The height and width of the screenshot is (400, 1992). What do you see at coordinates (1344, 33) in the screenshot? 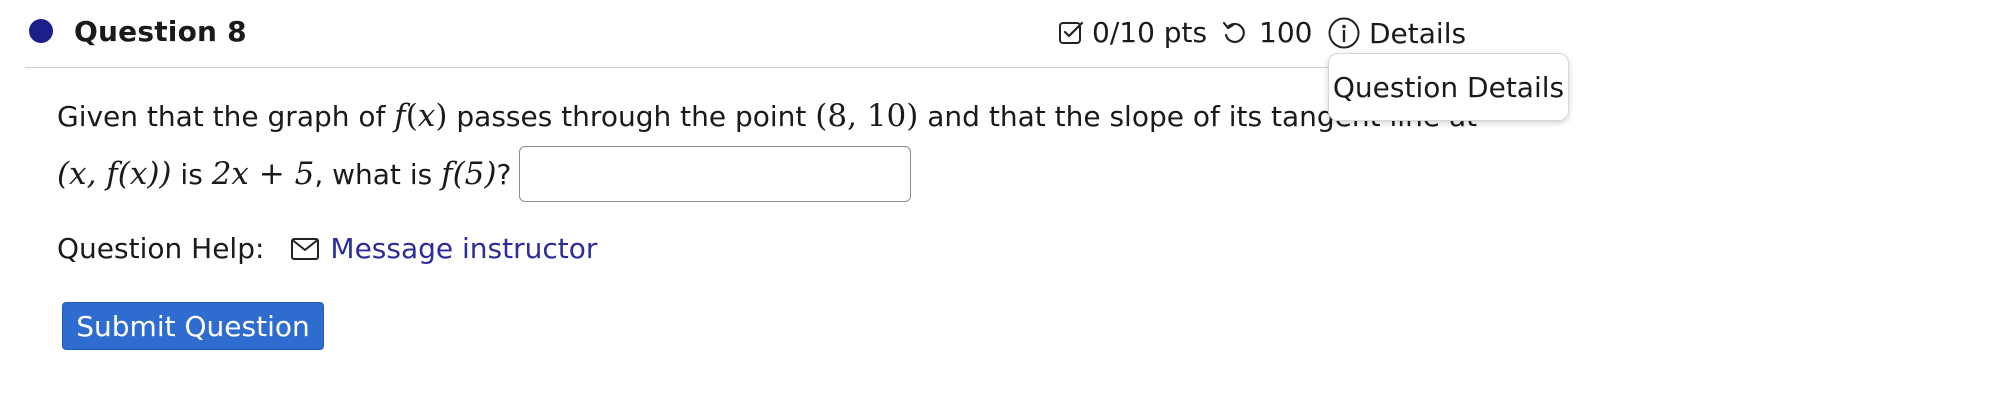
I see `info-icon` at bounding box center [1344, 33].